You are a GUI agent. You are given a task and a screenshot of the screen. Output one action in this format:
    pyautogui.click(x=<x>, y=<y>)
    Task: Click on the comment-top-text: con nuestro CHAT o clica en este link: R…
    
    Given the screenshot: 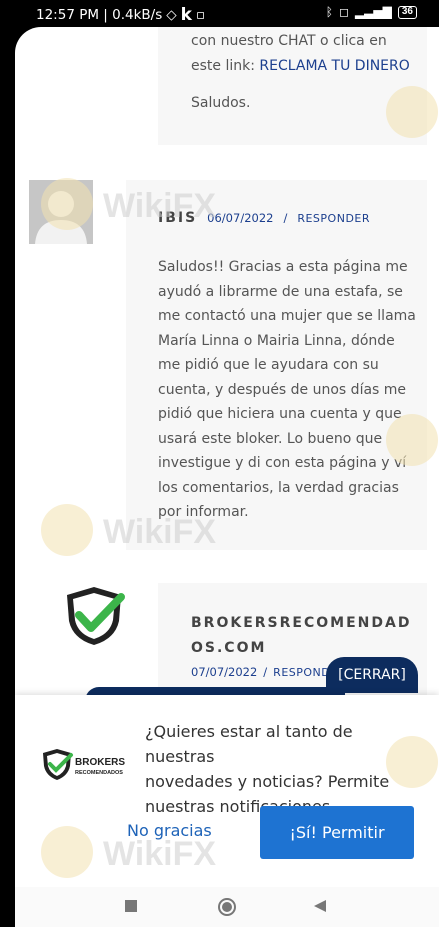 What is the action you would take?
    pyautogui.click(x=300, y=72)
    